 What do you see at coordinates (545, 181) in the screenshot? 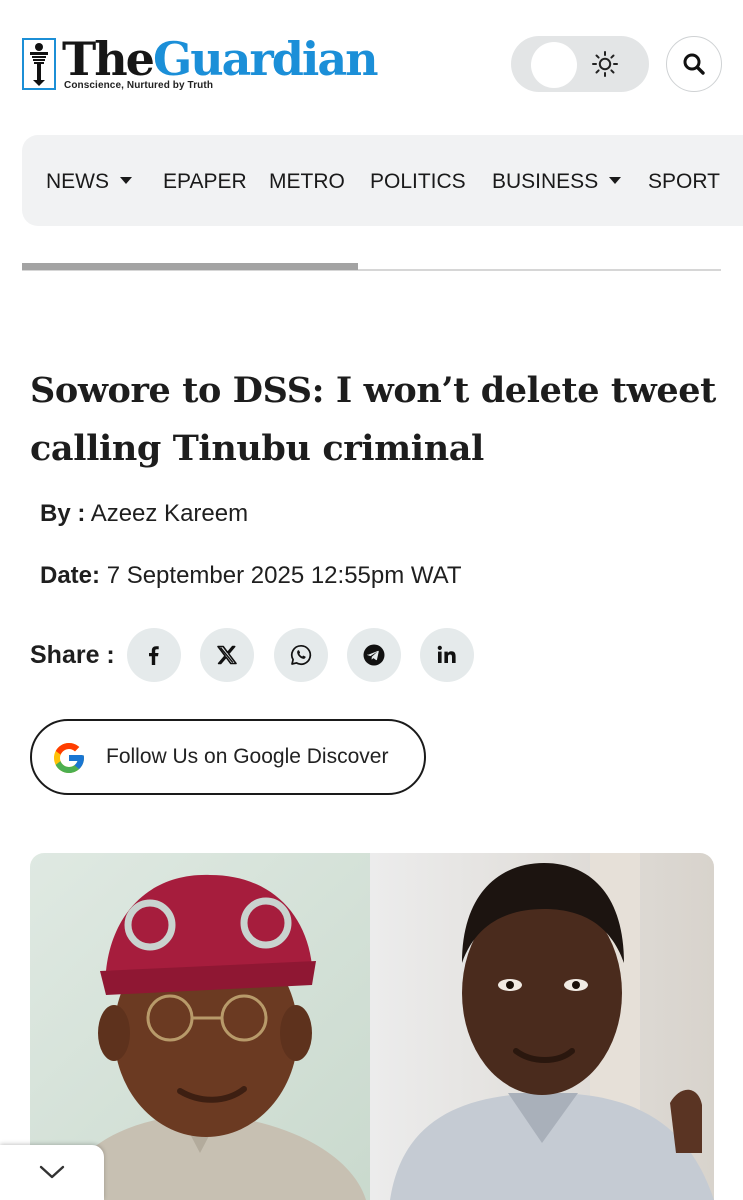
I see `nav-item-label: BUSINESS` at bounding box center [545, 181].